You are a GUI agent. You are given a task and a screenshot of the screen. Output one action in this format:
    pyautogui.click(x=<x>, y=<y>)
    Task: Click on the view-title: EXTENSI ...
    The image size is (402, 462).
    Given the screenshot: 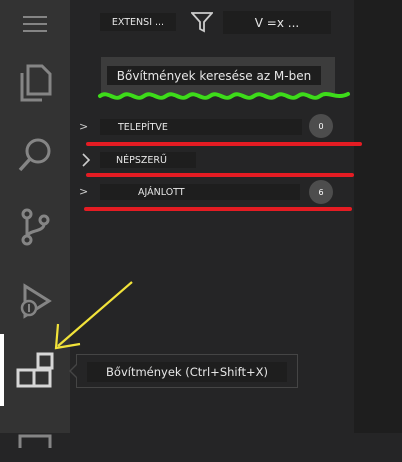 What is the action you would take?
    pyautogui.click(x=138, y=22)
    